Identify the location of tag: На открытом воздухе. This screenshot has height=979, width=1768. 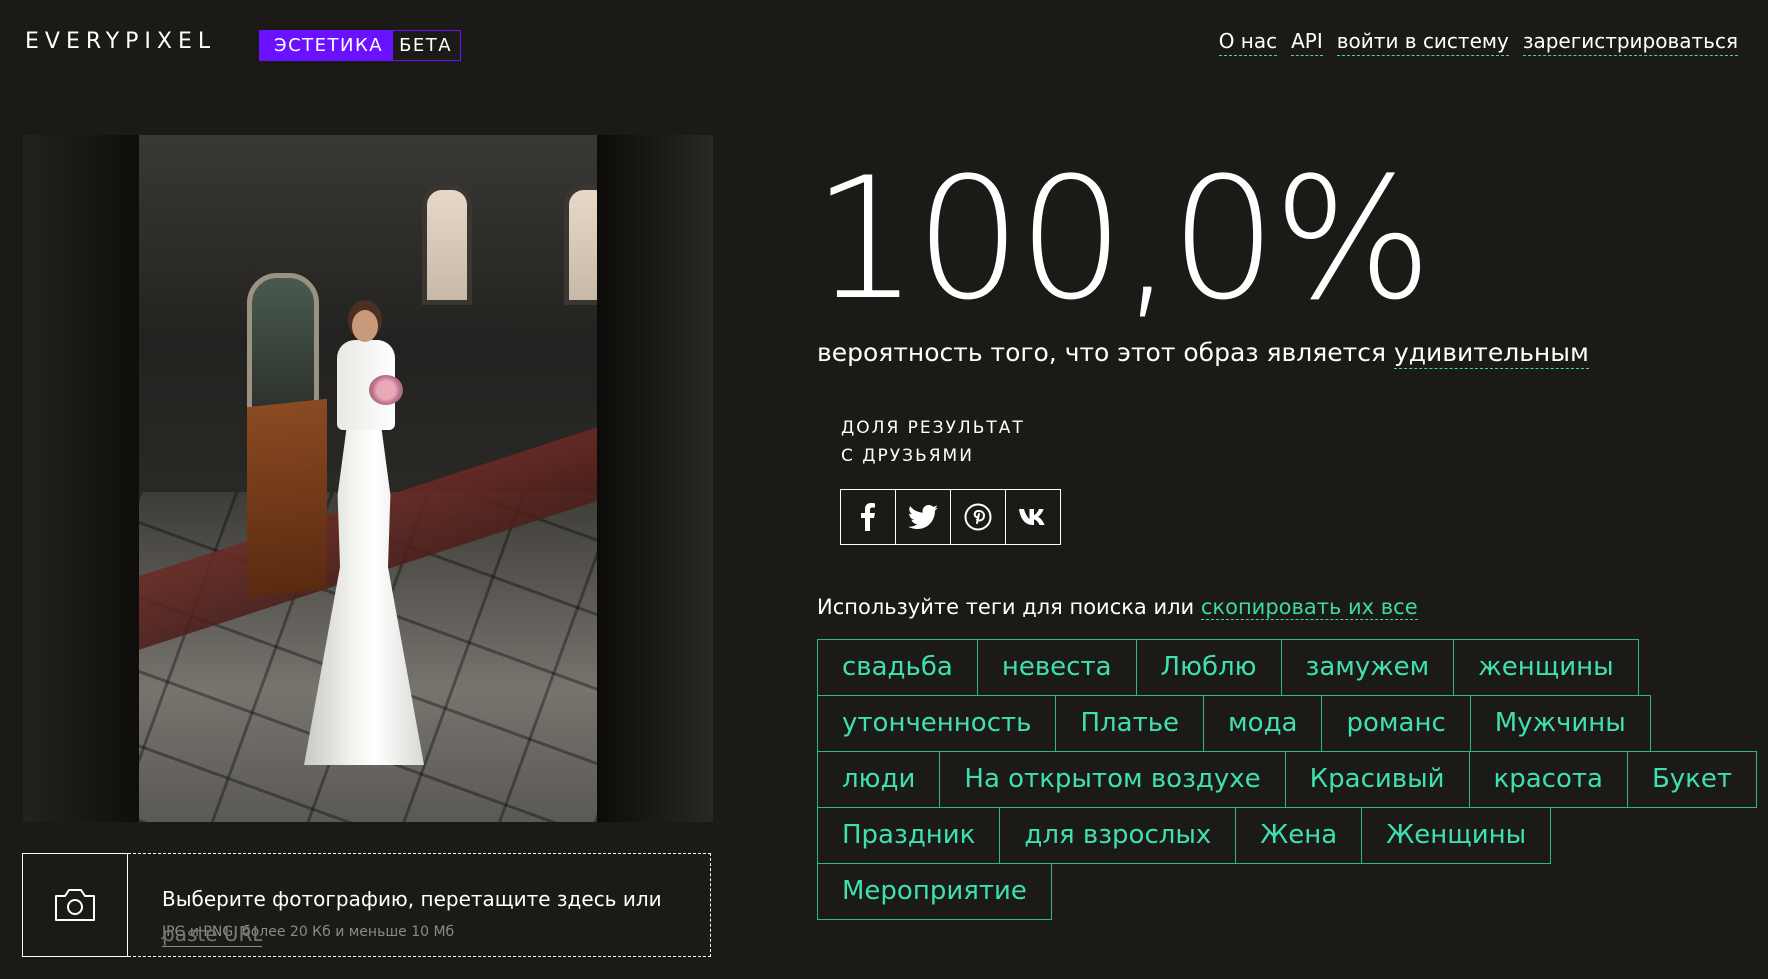
(1112, 779).